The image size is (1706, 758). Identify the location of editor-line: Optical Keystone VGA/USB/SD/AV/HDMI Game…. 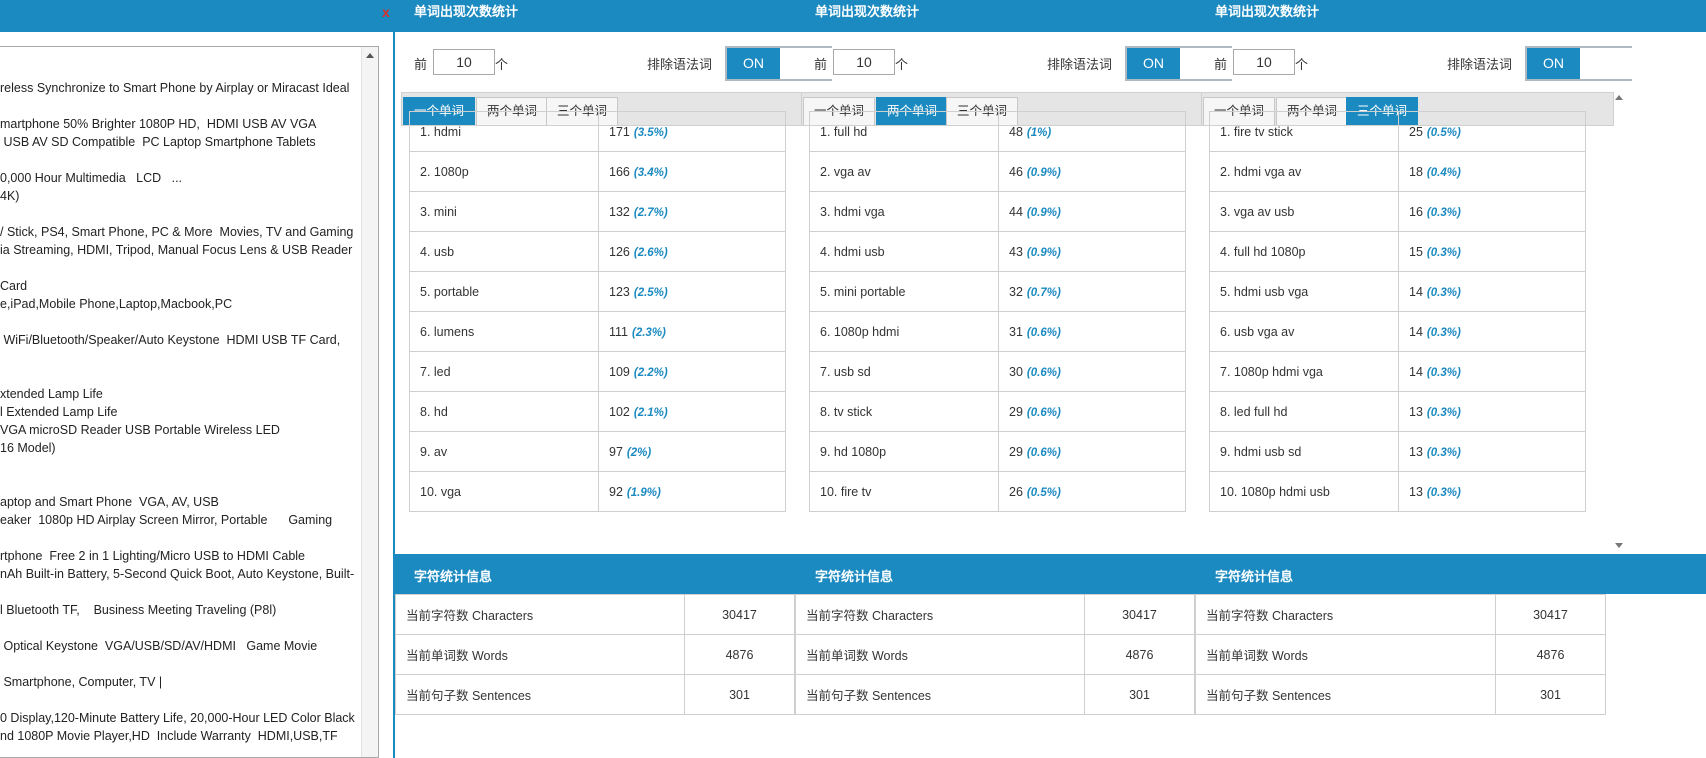
(159, 646).